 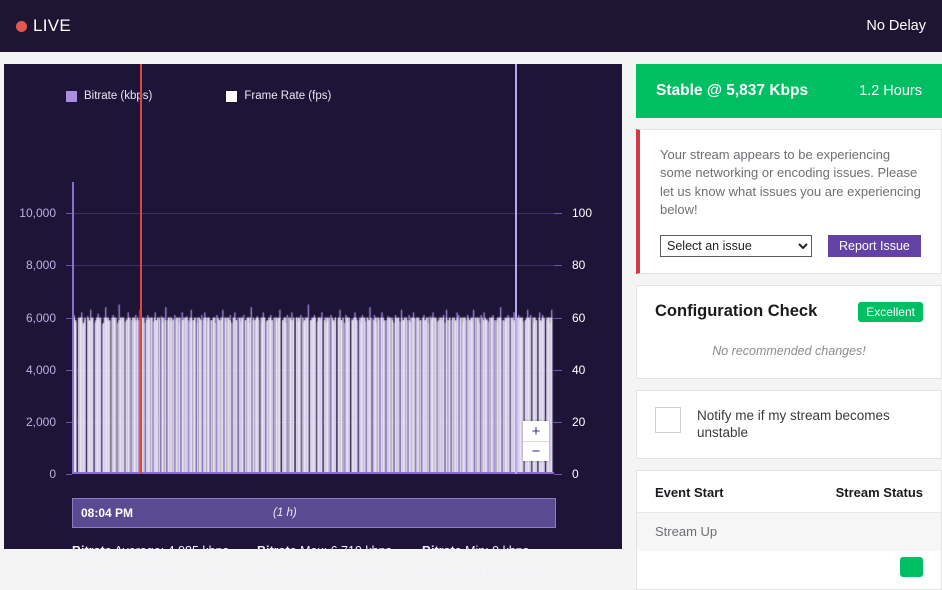 I want to click on events-table: Event Start Stream Status Stream Up, so click(x=789, y=529).